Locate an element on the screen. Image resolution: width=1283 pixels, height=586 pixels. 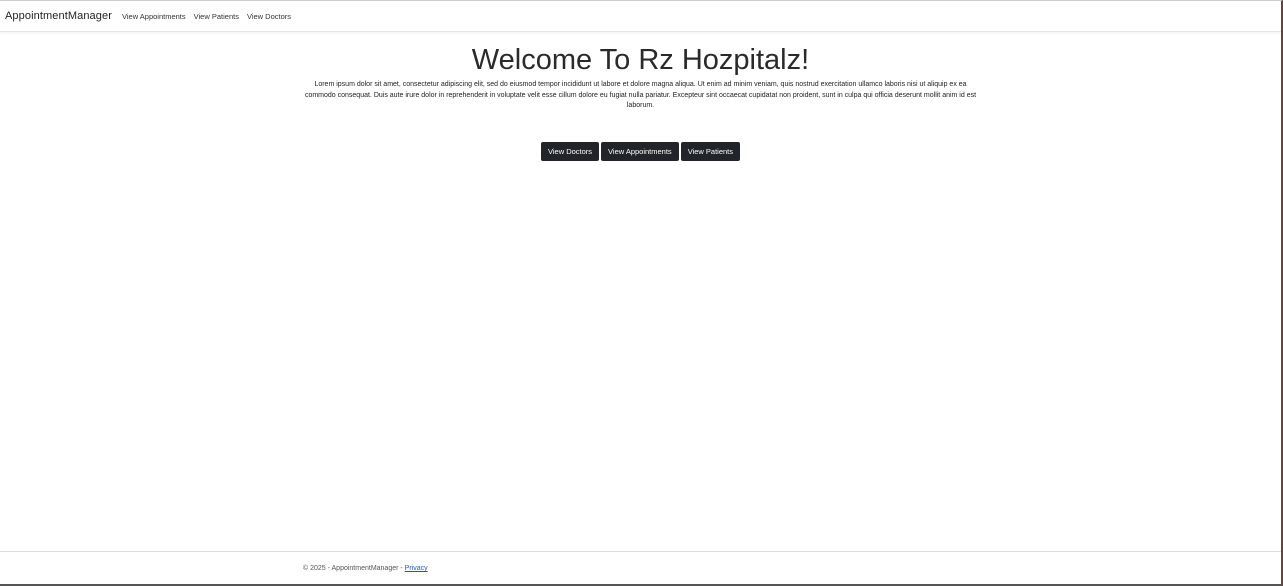
footer-text: © 2025 - AppointmentManager - Privacy is located at coordinates (365, 568).